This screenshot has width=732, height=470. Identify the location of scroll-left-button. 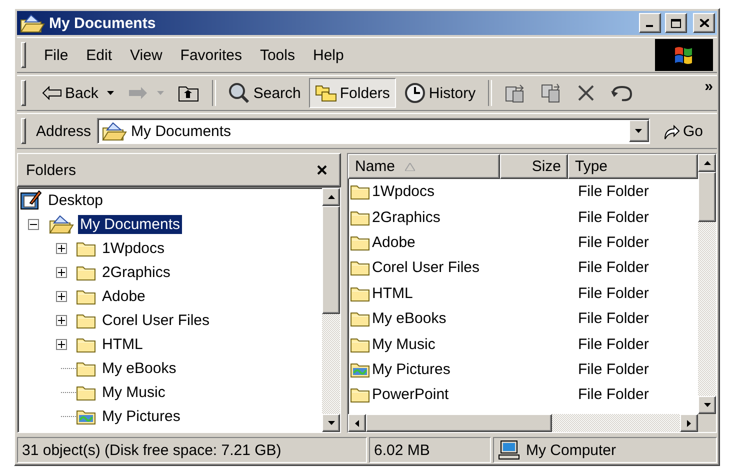
(357, 423).